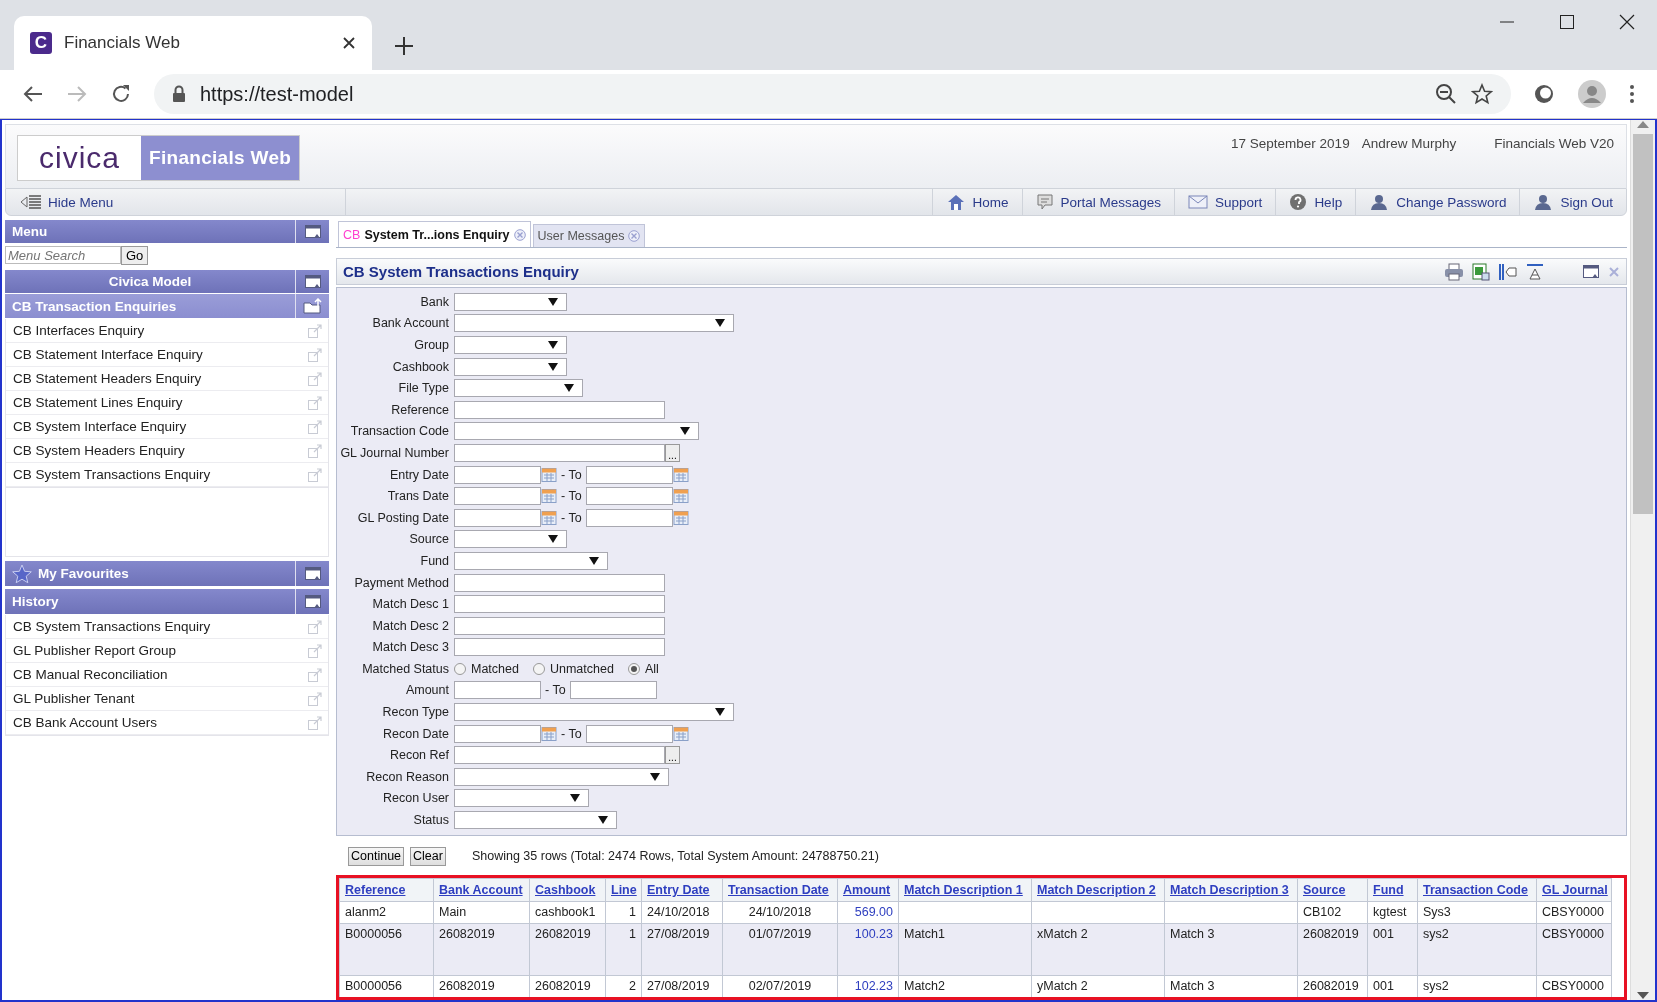  What do you see at coordinates (375, 889) in the screenshot?
I see `sort-link: Reference` at bounding box center [375, 889].